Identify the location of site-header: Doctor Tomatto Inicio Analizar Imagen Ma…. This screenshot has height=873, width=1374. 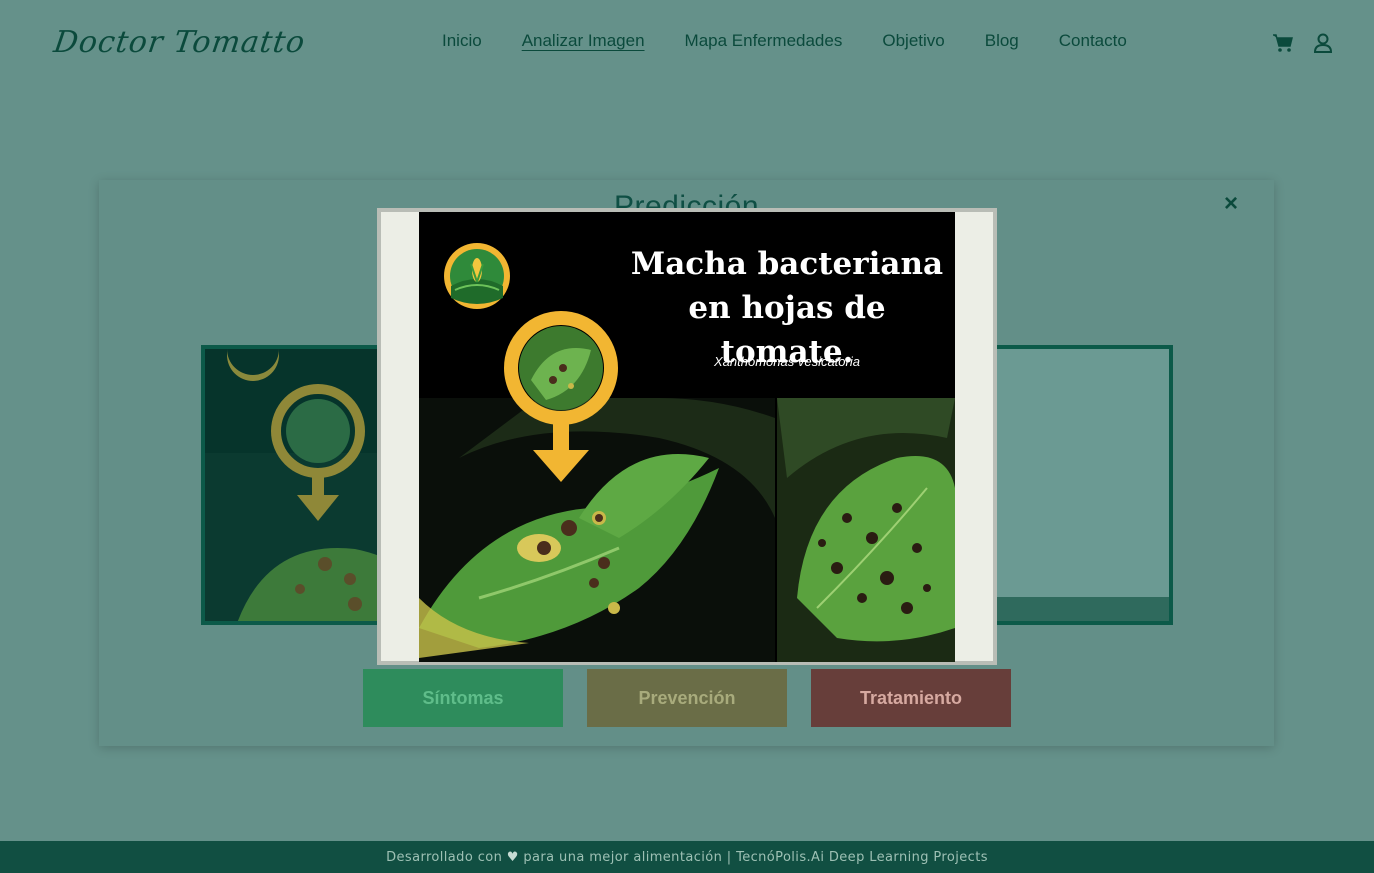
(687, 42).